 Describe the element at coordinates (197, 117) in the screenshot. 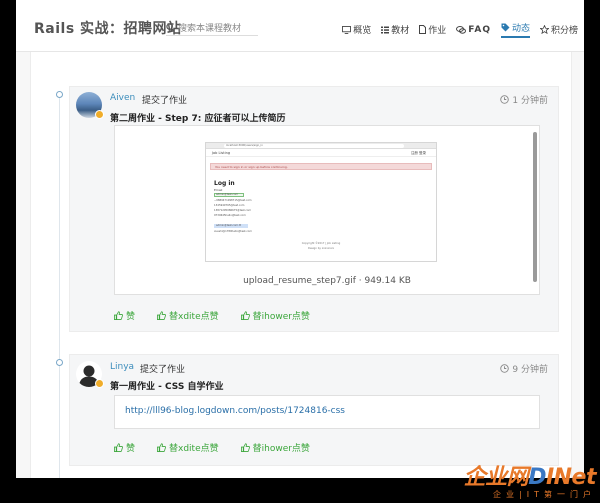

I see `homework-title: 第二周作业 - Step 7: 应征者可以上传简历` at that location.